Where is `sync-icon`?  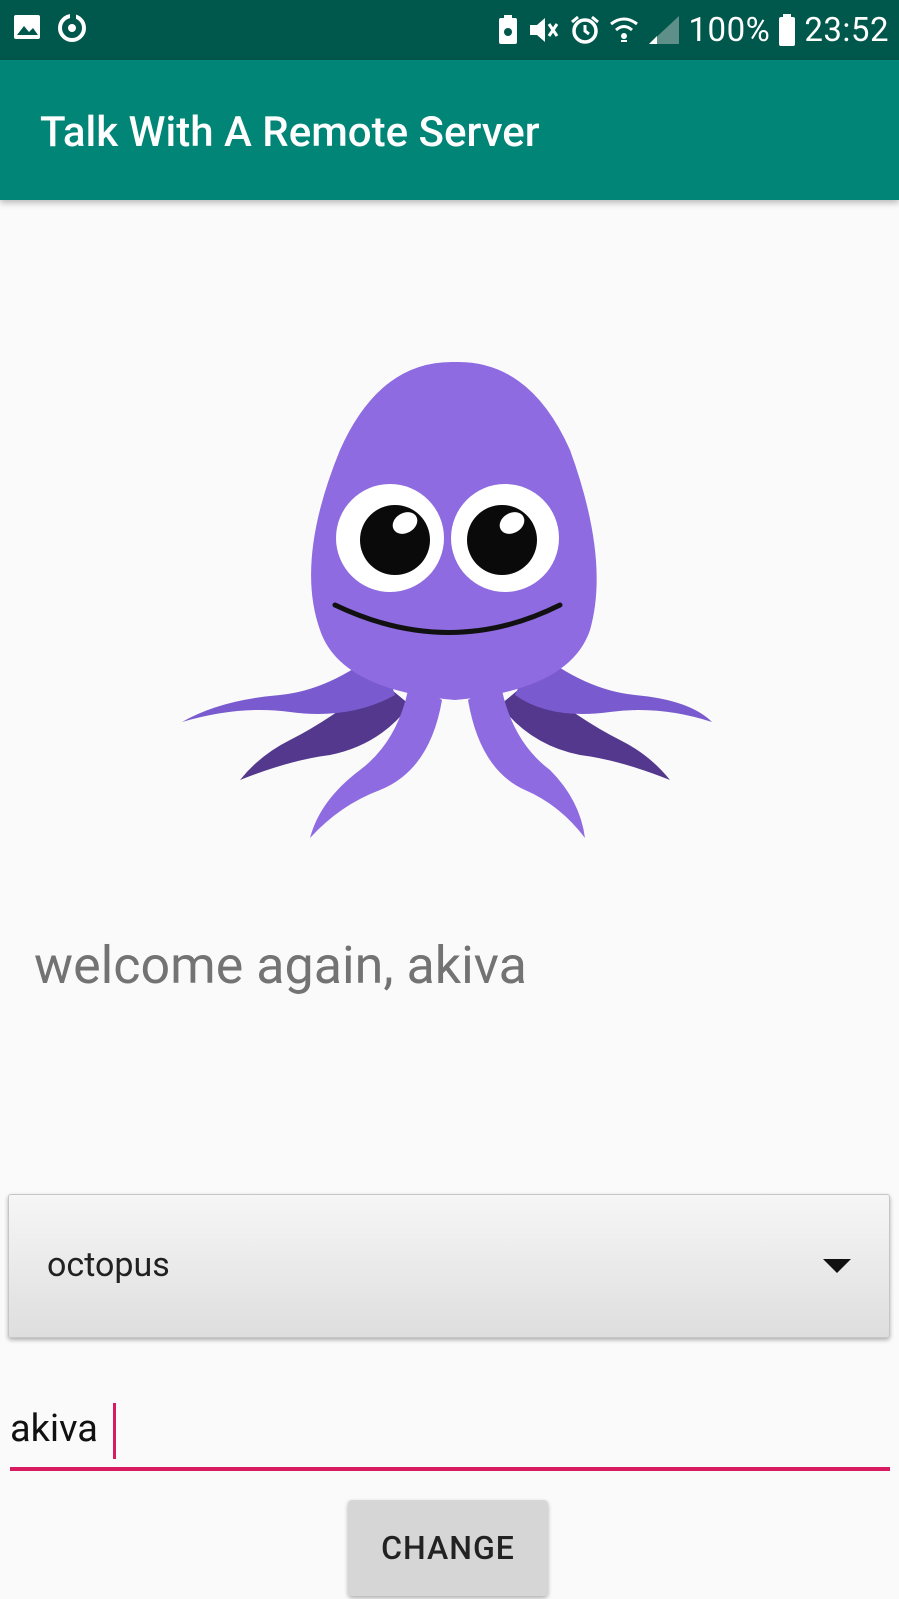
sync-icon is located at coordinates (72, 28).